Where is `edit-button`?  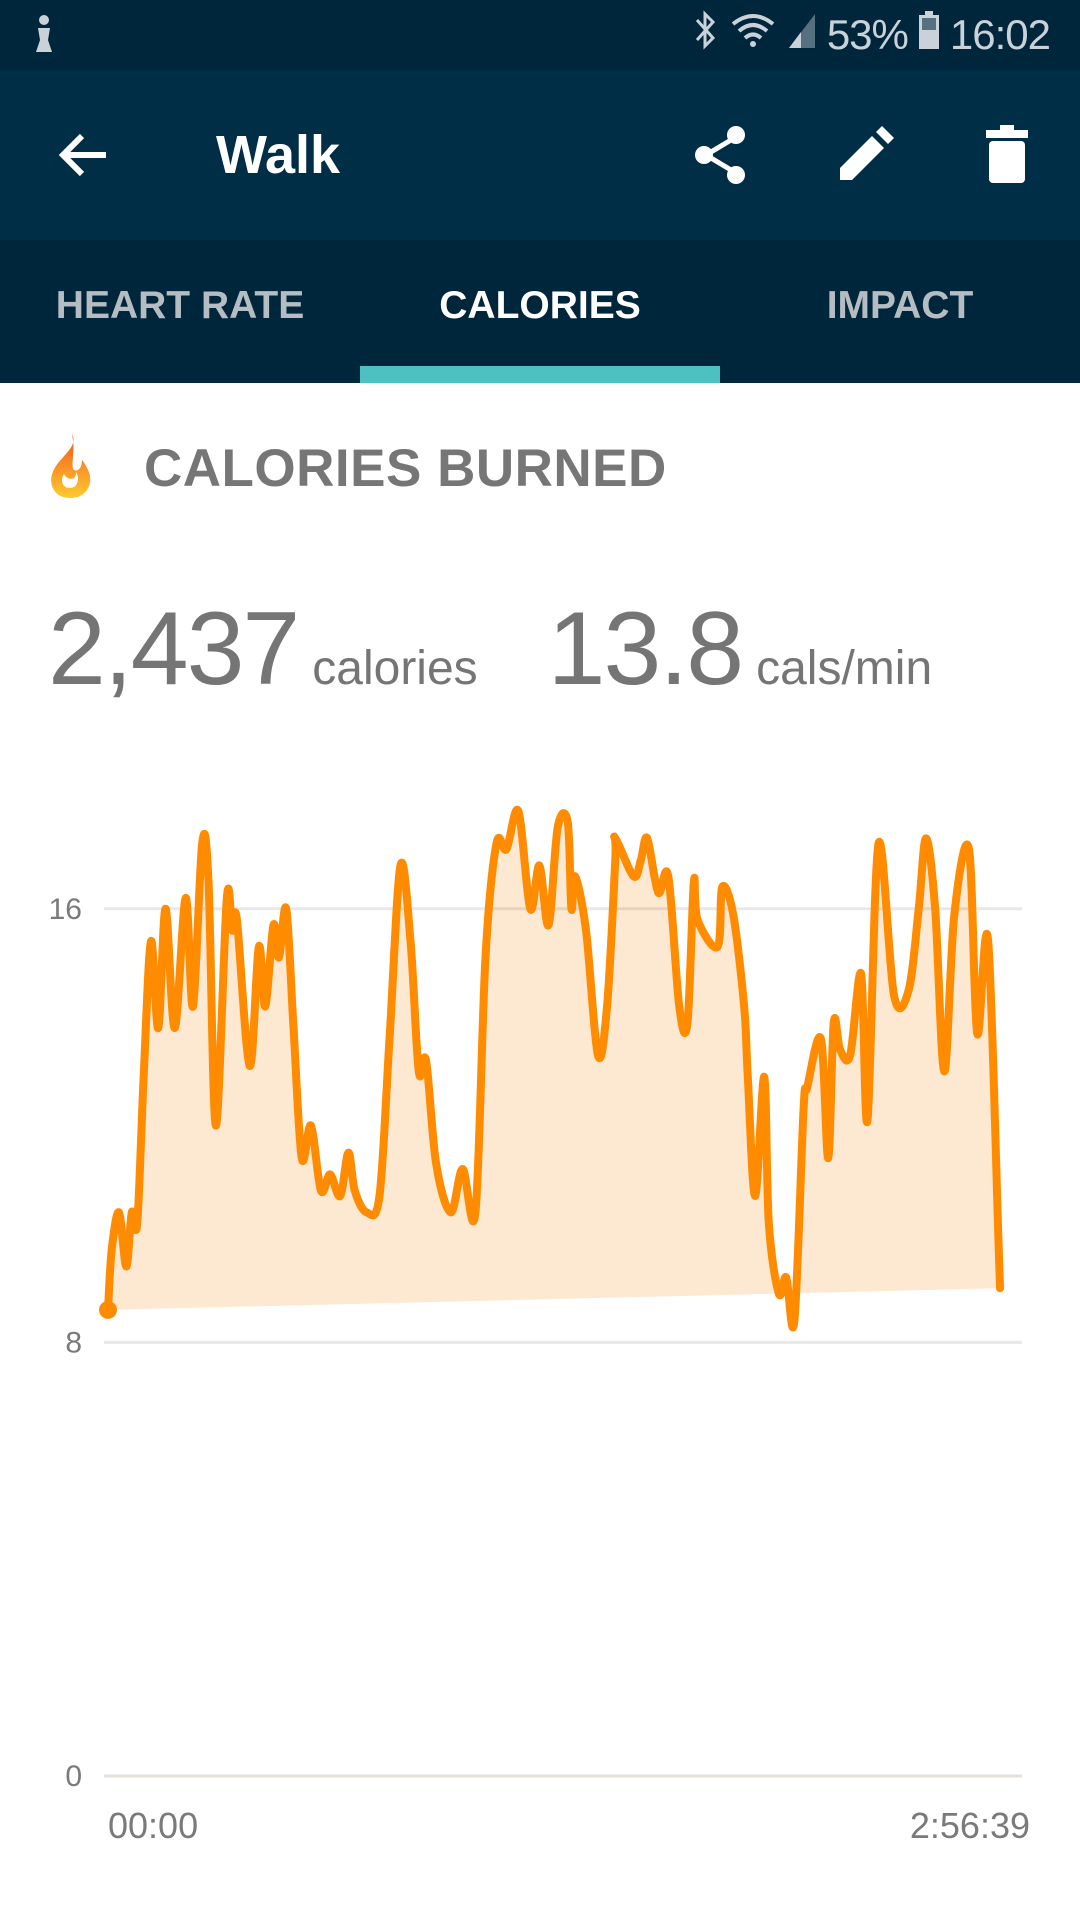 edit-button is located at coordinates (865, 155).